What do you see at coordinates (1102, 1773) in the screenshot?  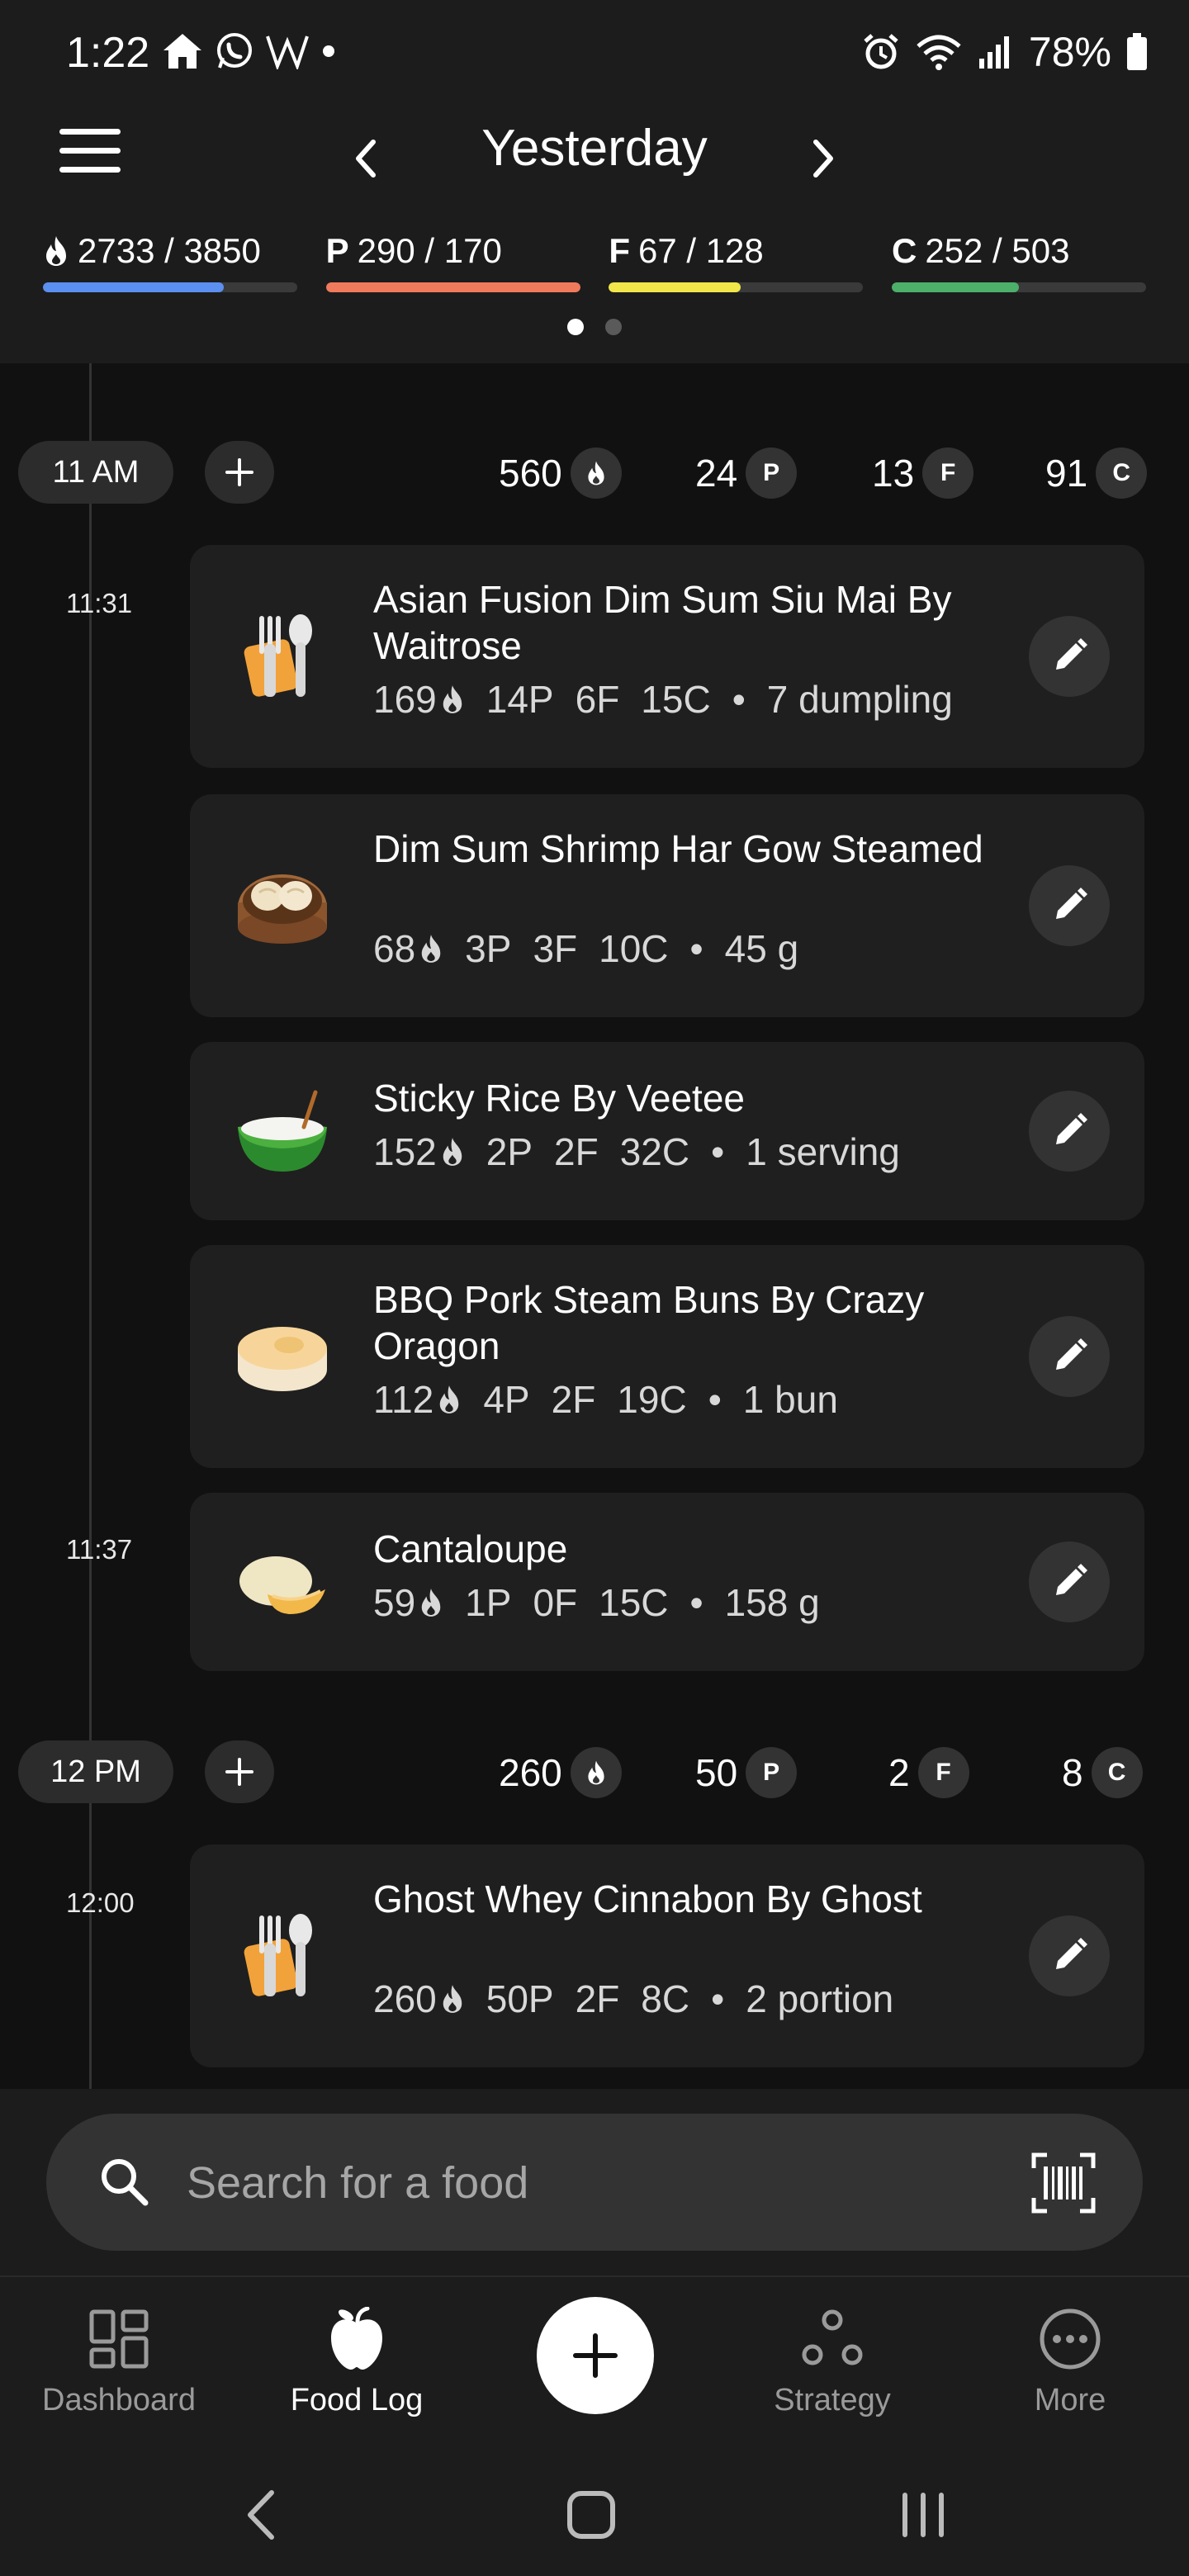 I see `hour-carbs: 8 C` at bounding box center [1102, 1773].